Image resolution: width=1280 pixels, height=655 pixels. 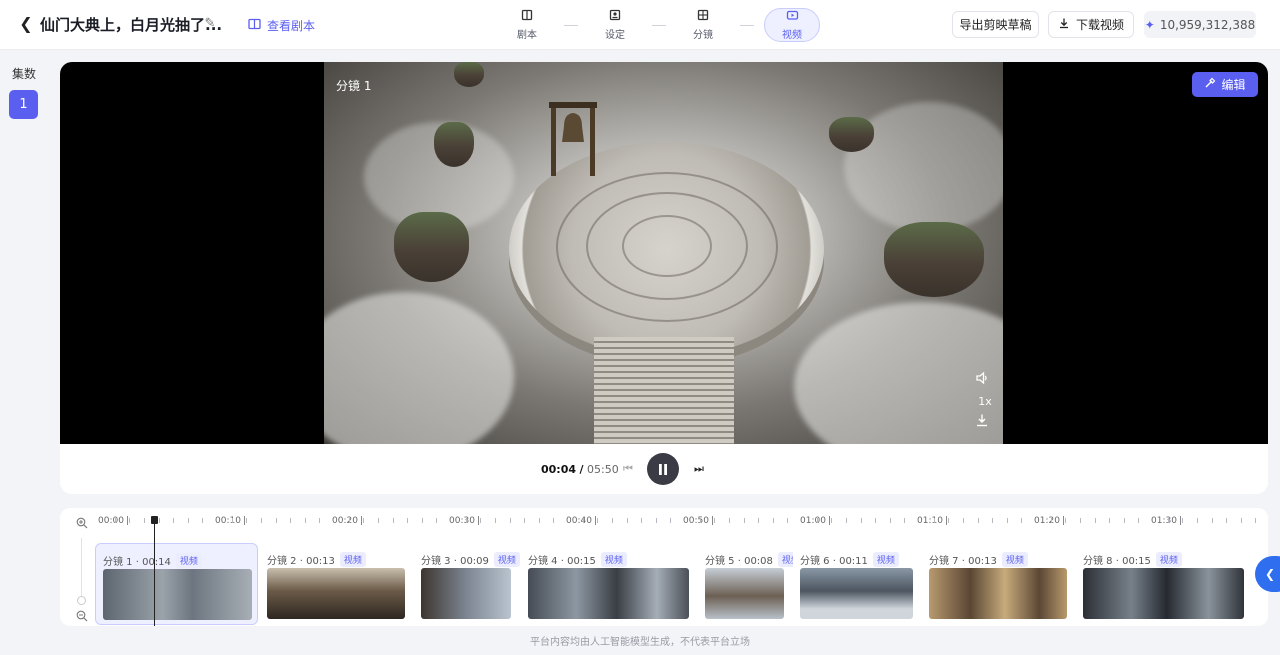 I want to click on previous-icon: ⏮, so click(x=628, y=469).